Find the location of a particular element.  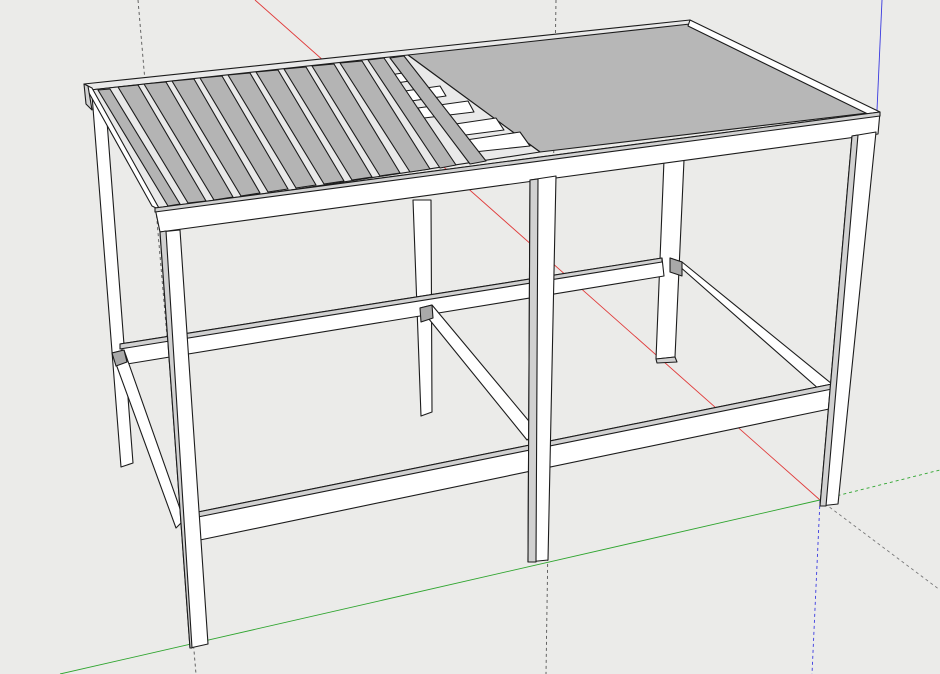

blue-axis-guide is located at coordinates (816, 586).